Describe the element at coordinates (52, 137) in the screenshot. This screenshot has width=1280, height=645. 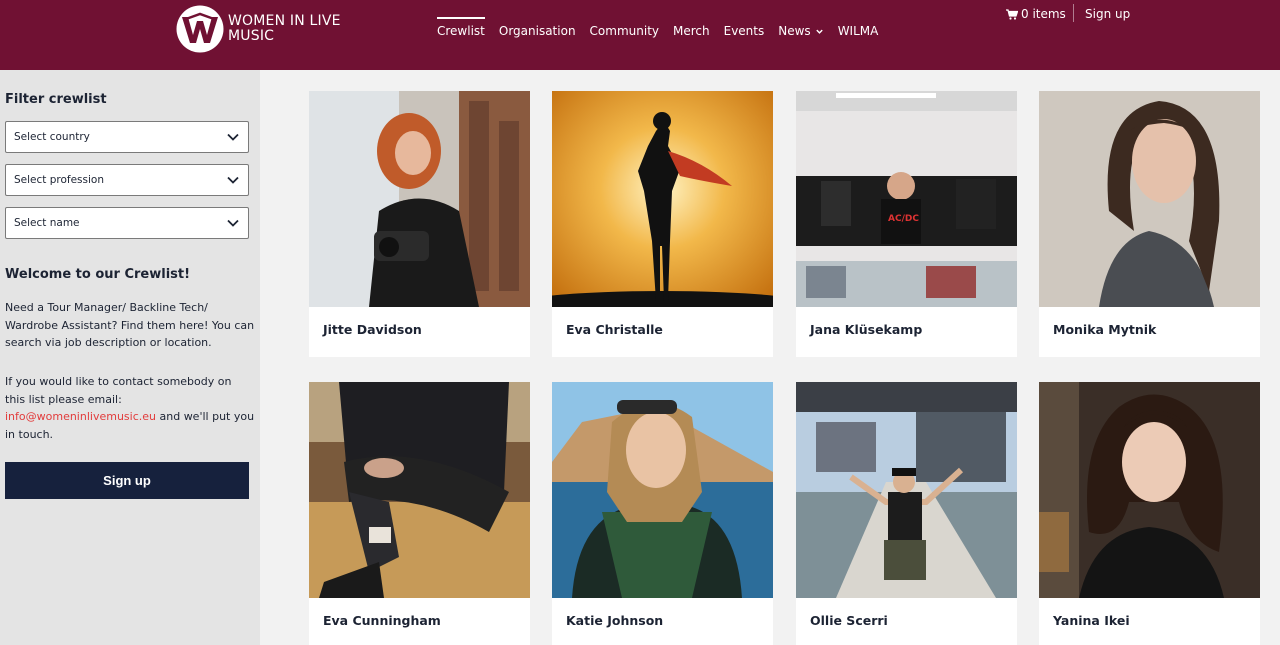
I see `country-select-value: Select country` at that location.